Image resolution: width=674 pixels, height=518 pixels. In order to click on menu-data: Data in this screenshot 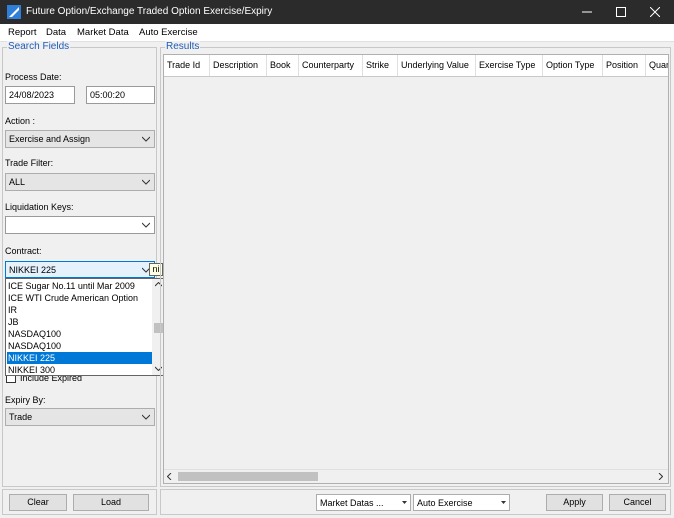, I will do `click(56, 32)`.